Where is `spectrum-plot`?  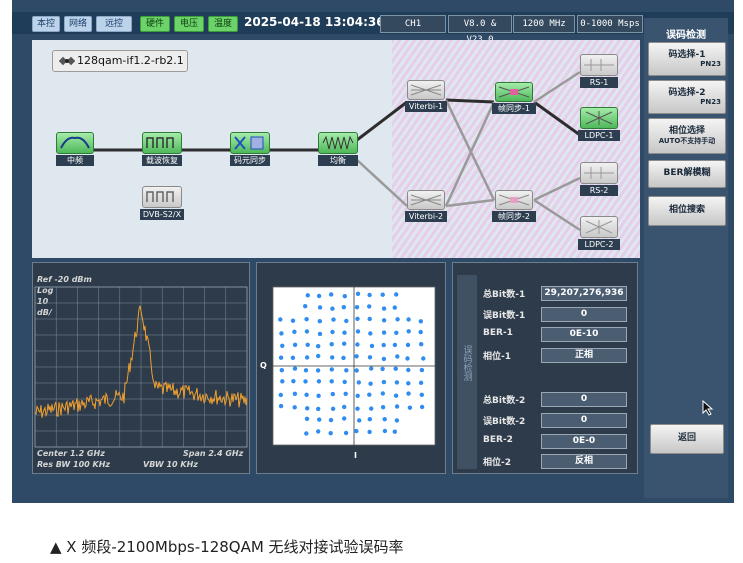
spectrum-plot is located at coordinates (141, 367).